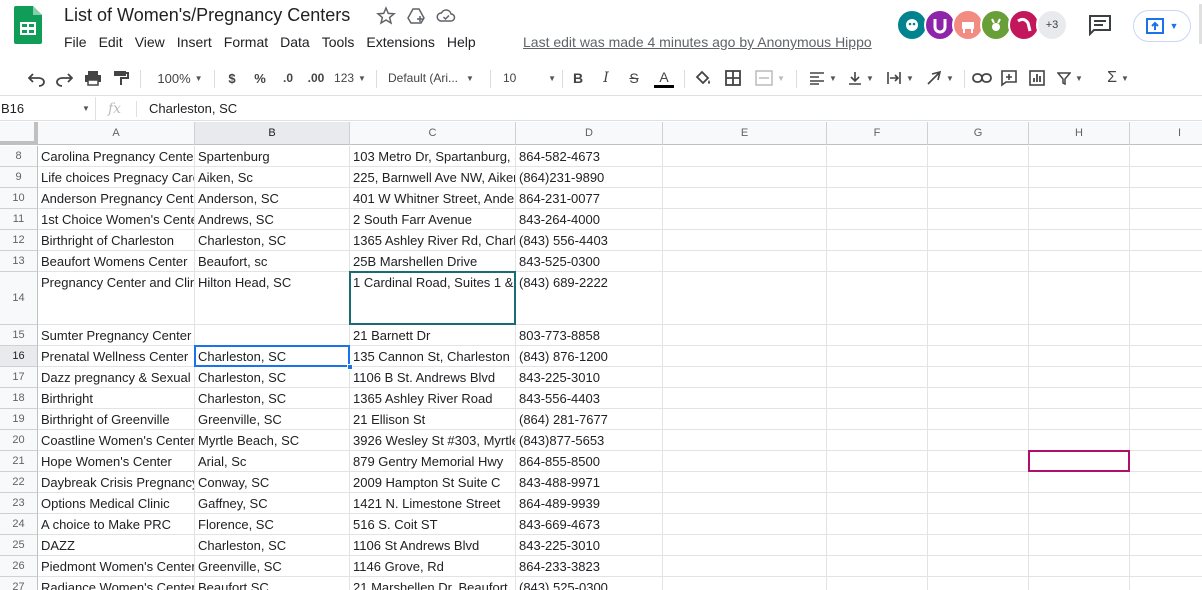 The width and height of the screenshot is (1202, 590). What do you see at coordinates (1052, 25) in the screenshot?
I see `more-collaborators-badge: +3` at bounding box center [1052, 25].